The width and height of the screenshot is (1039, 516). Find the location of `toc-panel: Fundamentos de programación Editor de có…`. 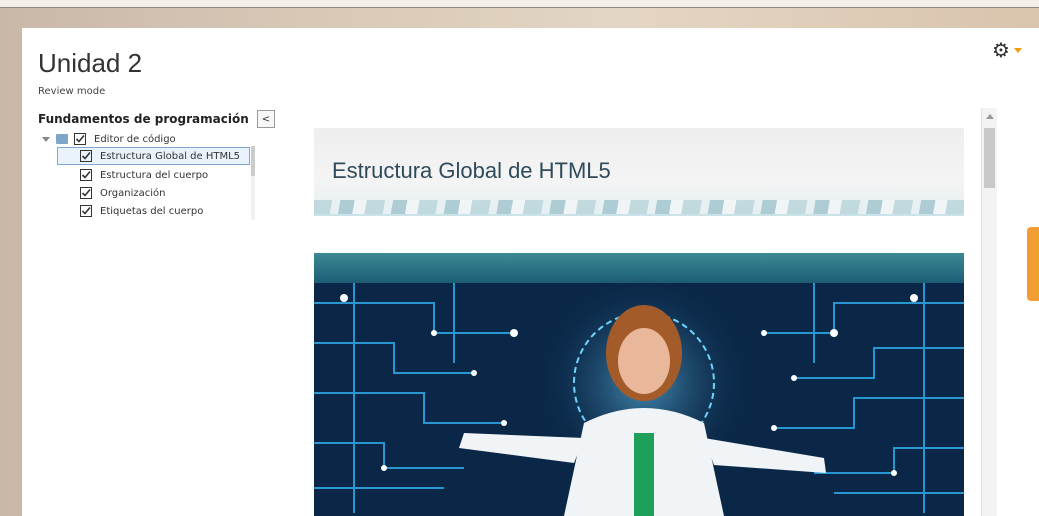

toc-panel: Fundamentos de programación Editor de có… is located at coordinates (147, 166).